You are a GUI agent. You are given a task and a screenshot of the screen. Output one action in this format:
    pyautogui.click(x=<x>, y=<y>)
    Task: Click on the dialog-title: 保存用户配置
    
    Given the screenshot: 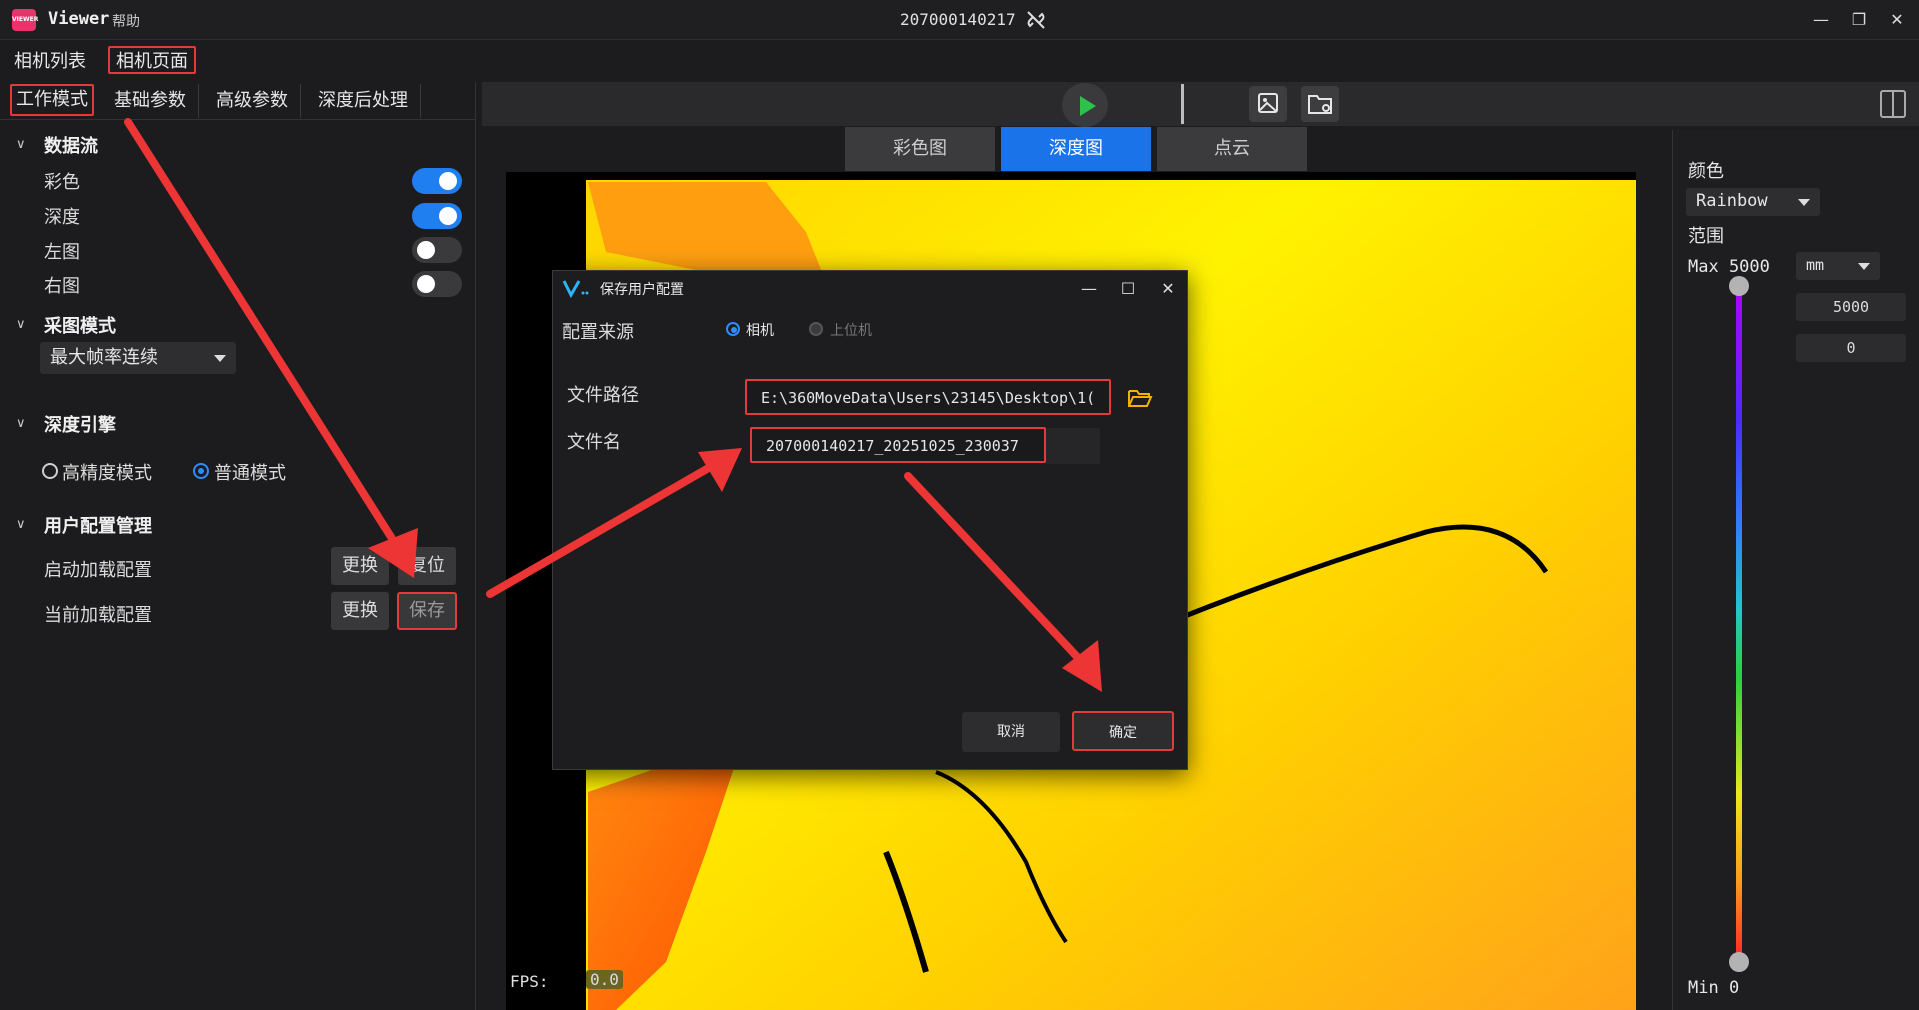 What is the action you would take?
    pyautogui.click(x=642, y=290)
    